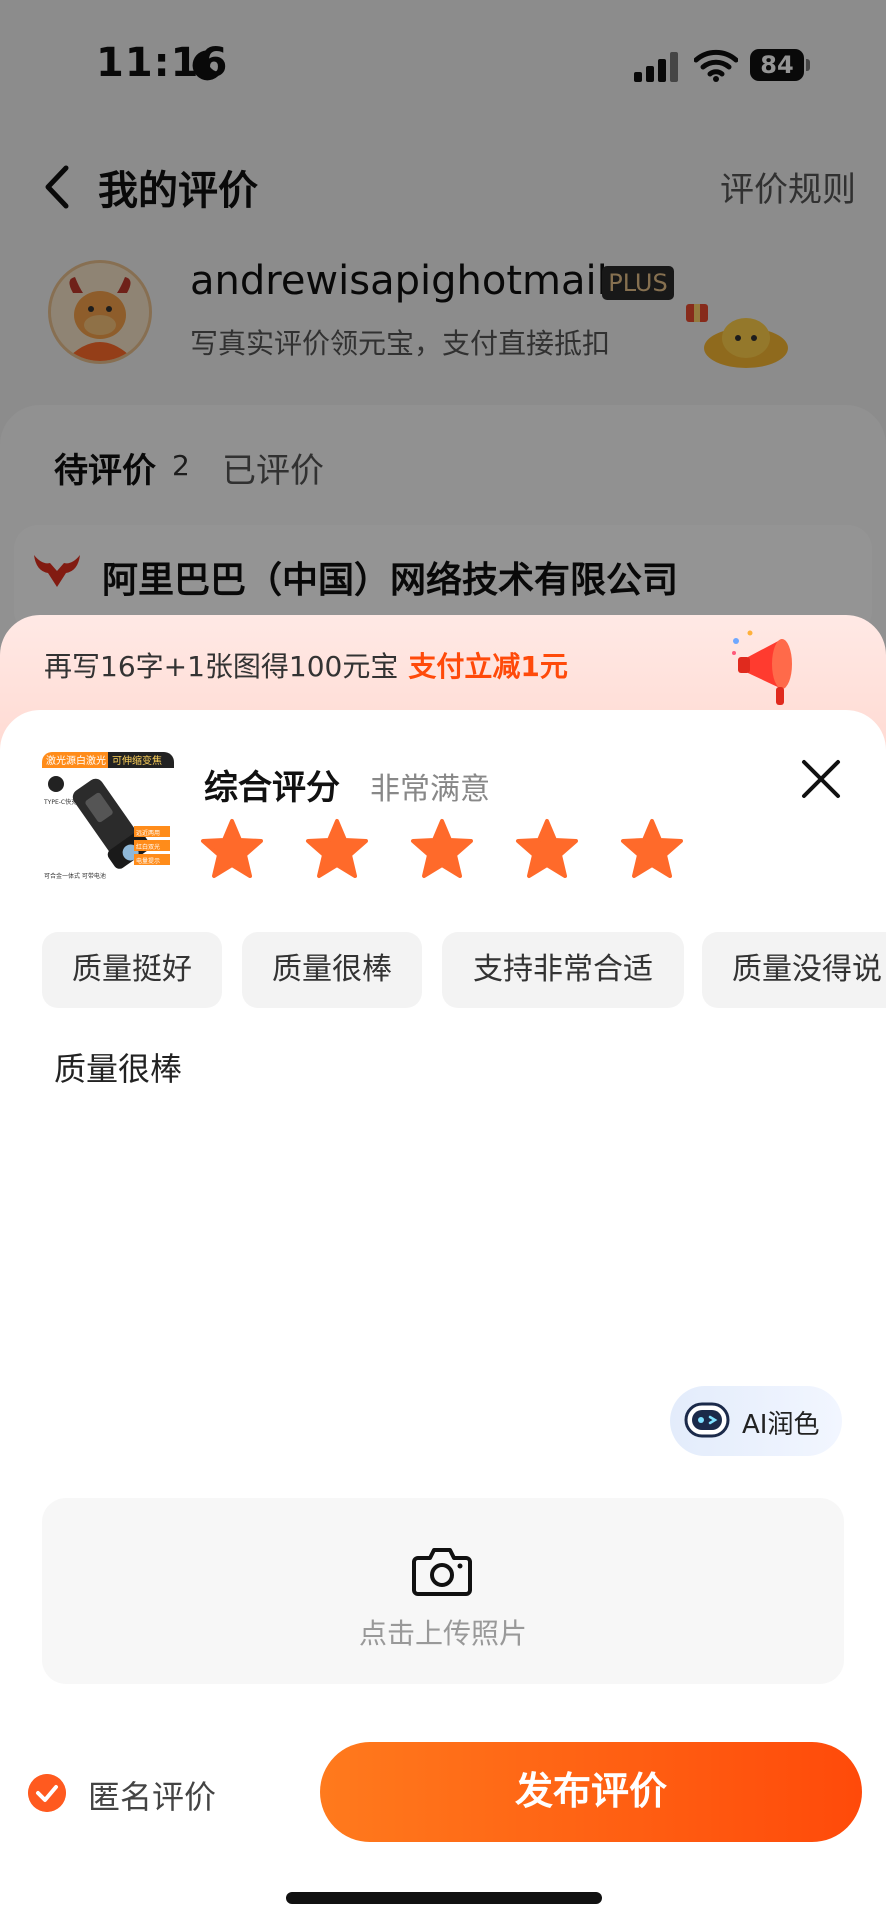 This screenshot has height=1920, width=886. What do you see at coordinates (563, 970) in the screenshot?
I see `tag-chip-3: 支持非常合适` at bounding box center [563, 970].